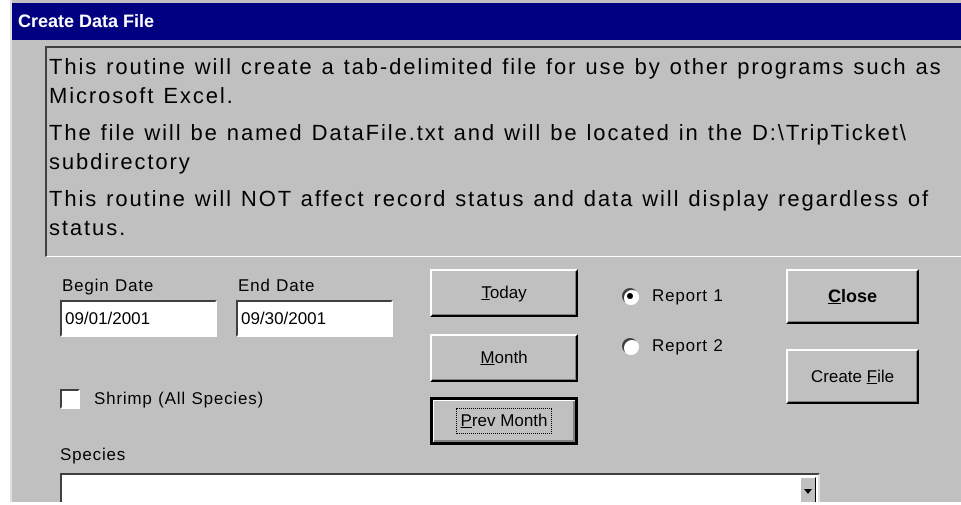  Describe the element at coordinates (852, 296) in the screenshot. I see `action-button: Close` at that location.